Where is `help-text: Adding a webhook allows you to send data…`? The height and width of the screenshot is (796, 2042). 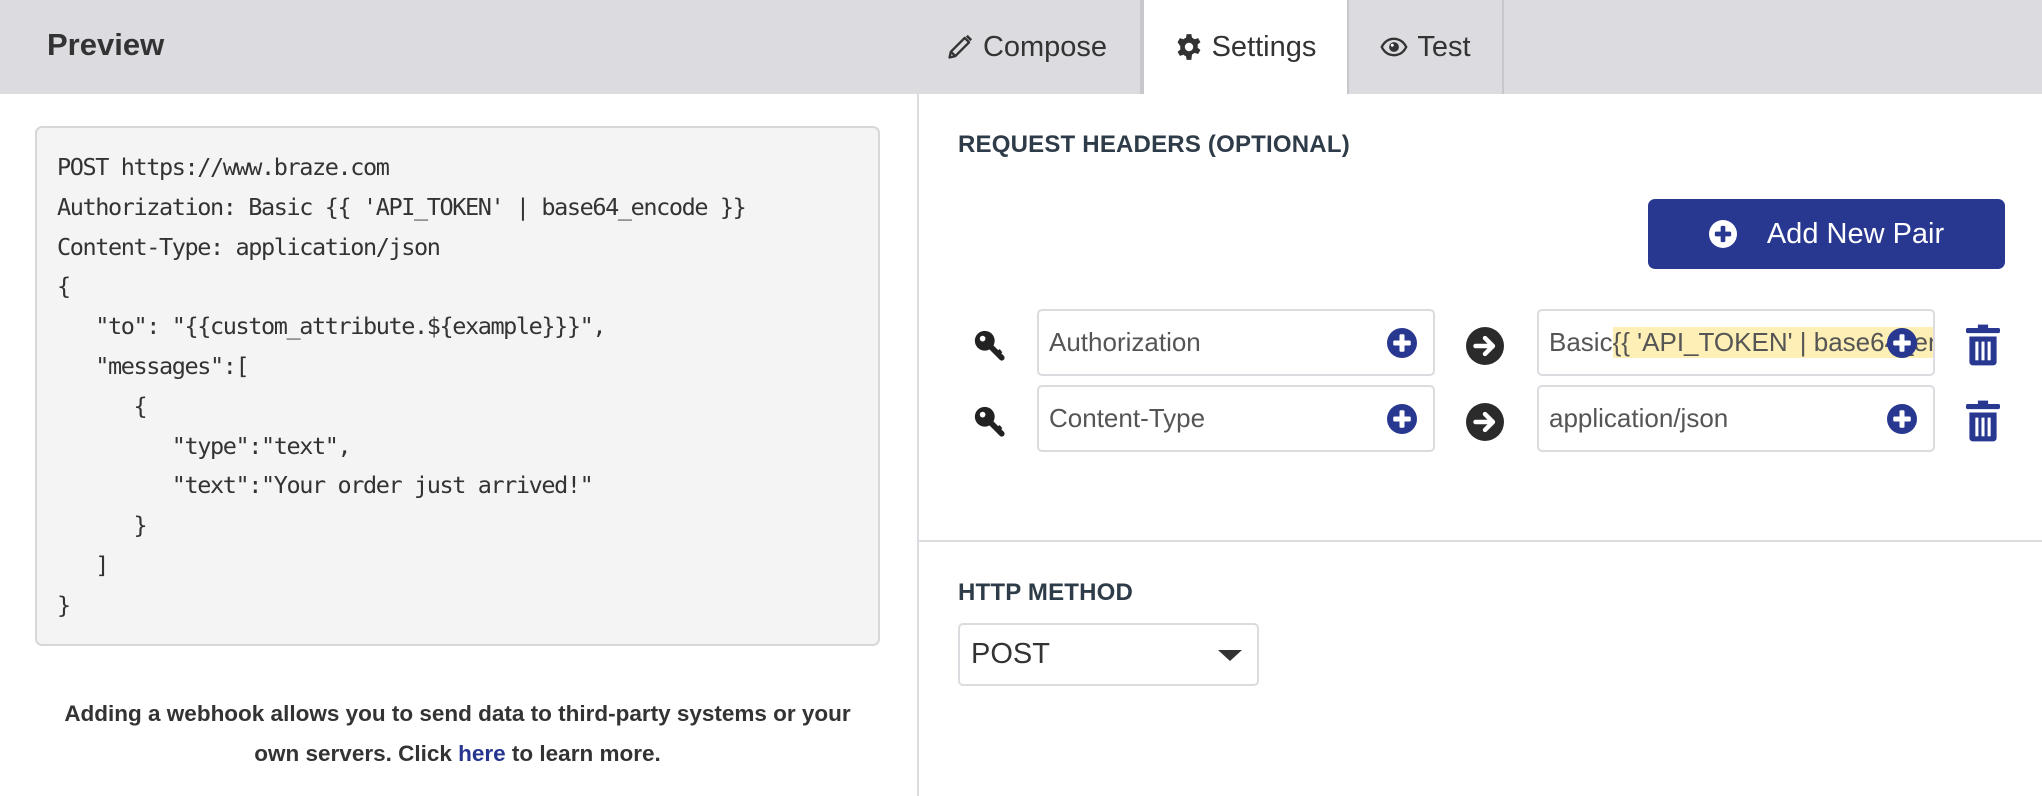
help-text: Adding a webhook allows you to send data… is located at coordinates (457, 734).